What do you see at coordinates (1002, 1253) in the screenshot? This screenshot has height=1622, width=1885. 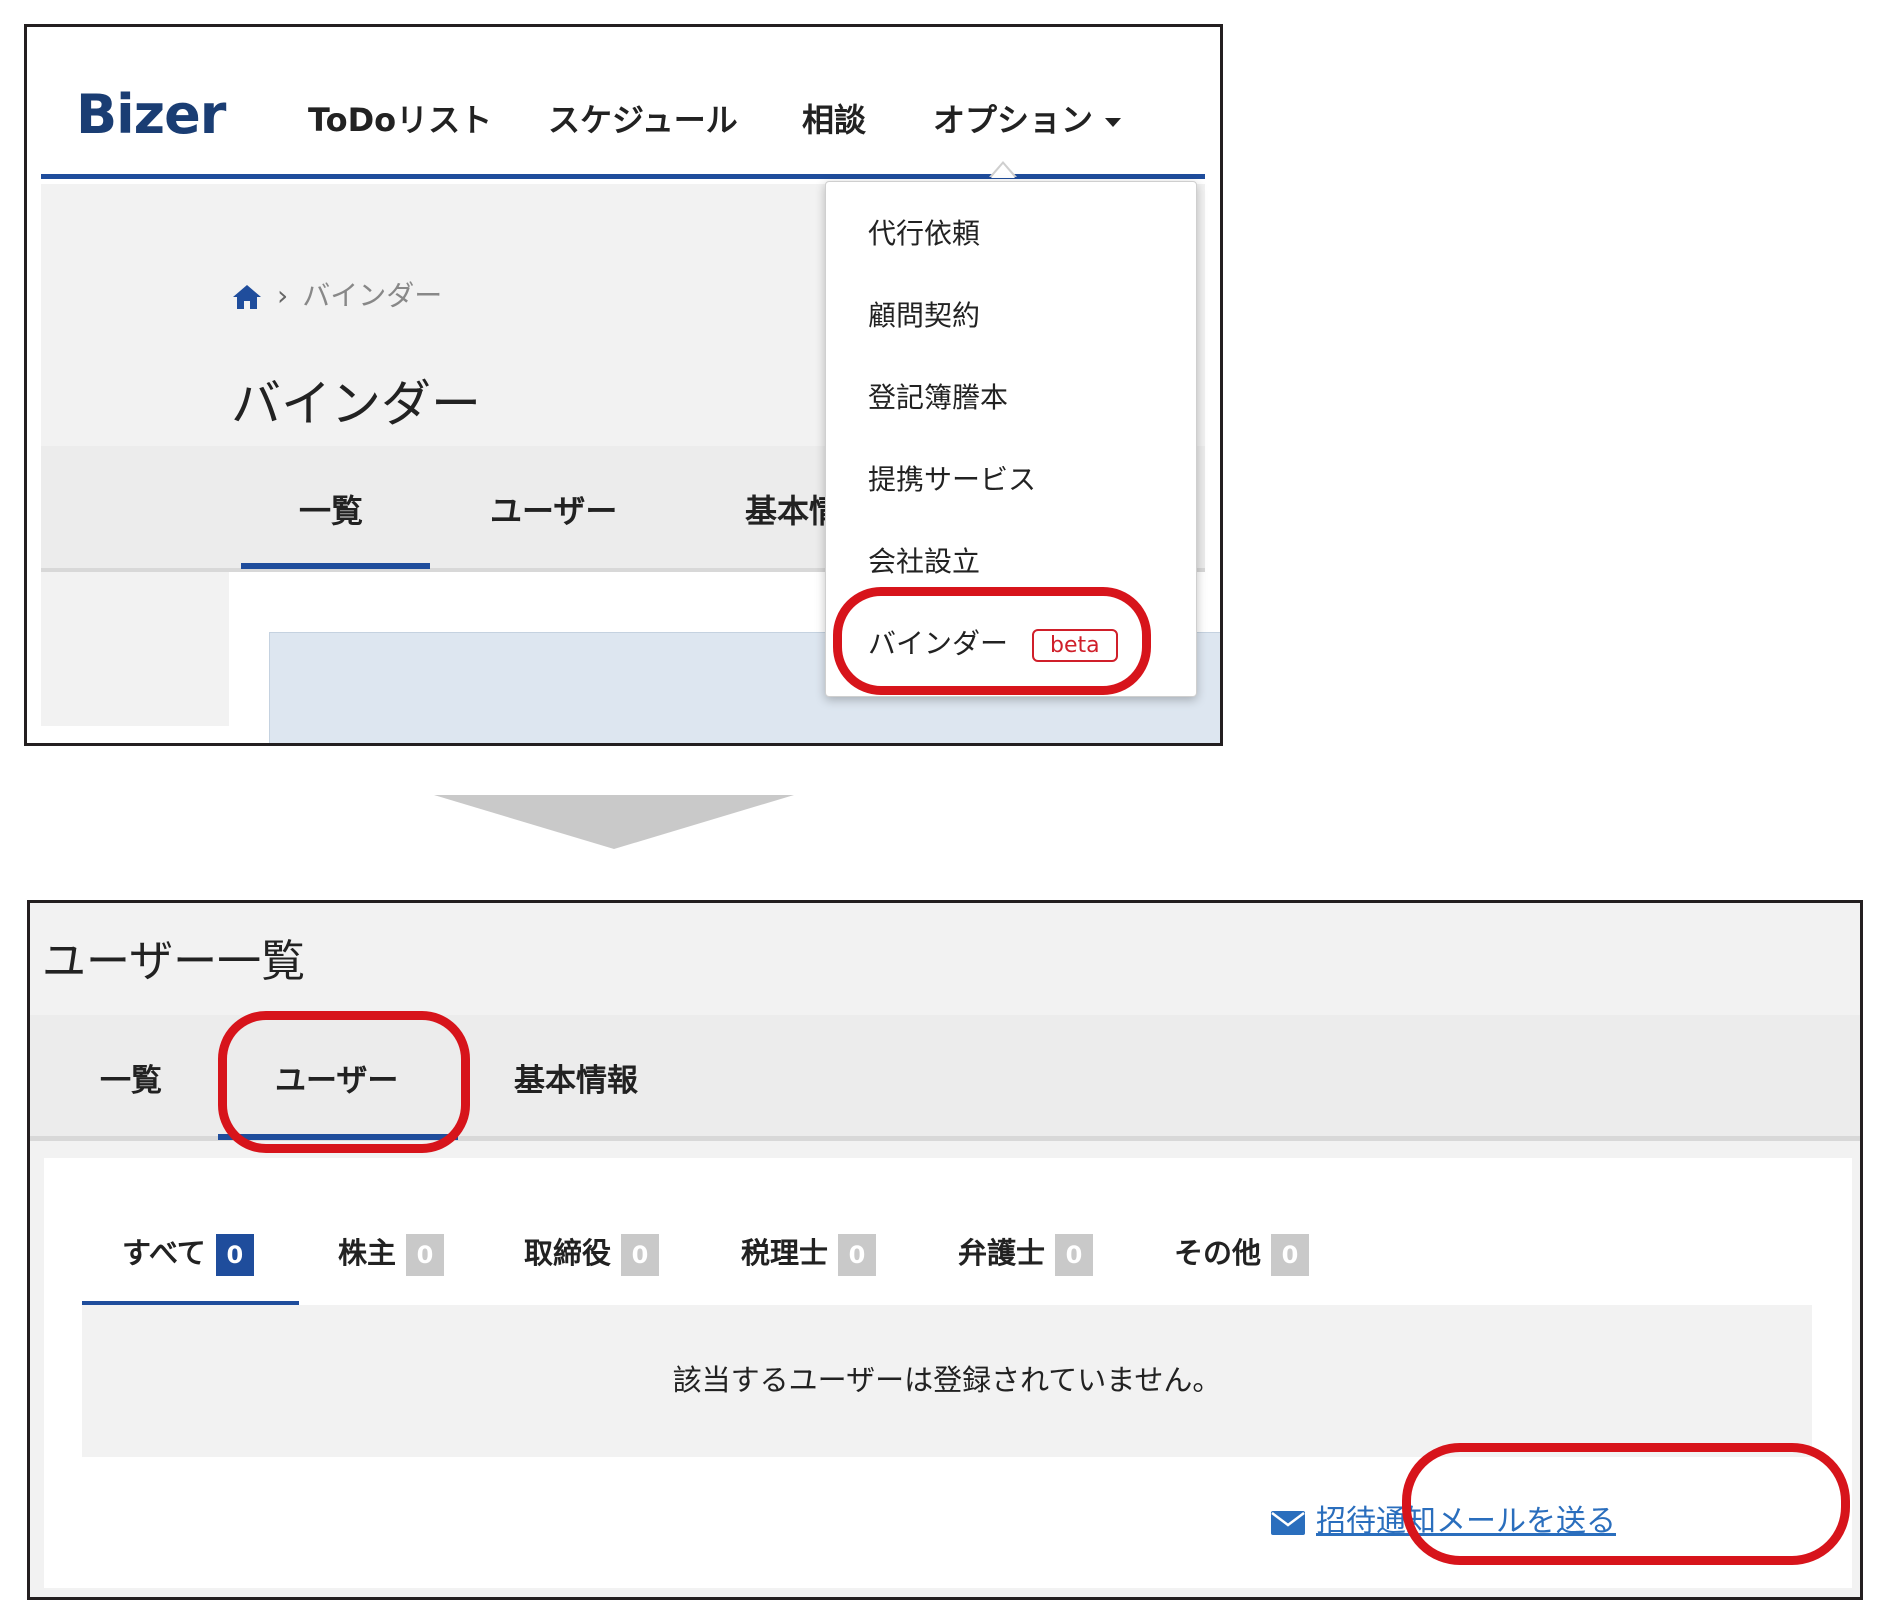 I see `filter-tab-label: 弁護士` at bounding box center [1002, 1253].